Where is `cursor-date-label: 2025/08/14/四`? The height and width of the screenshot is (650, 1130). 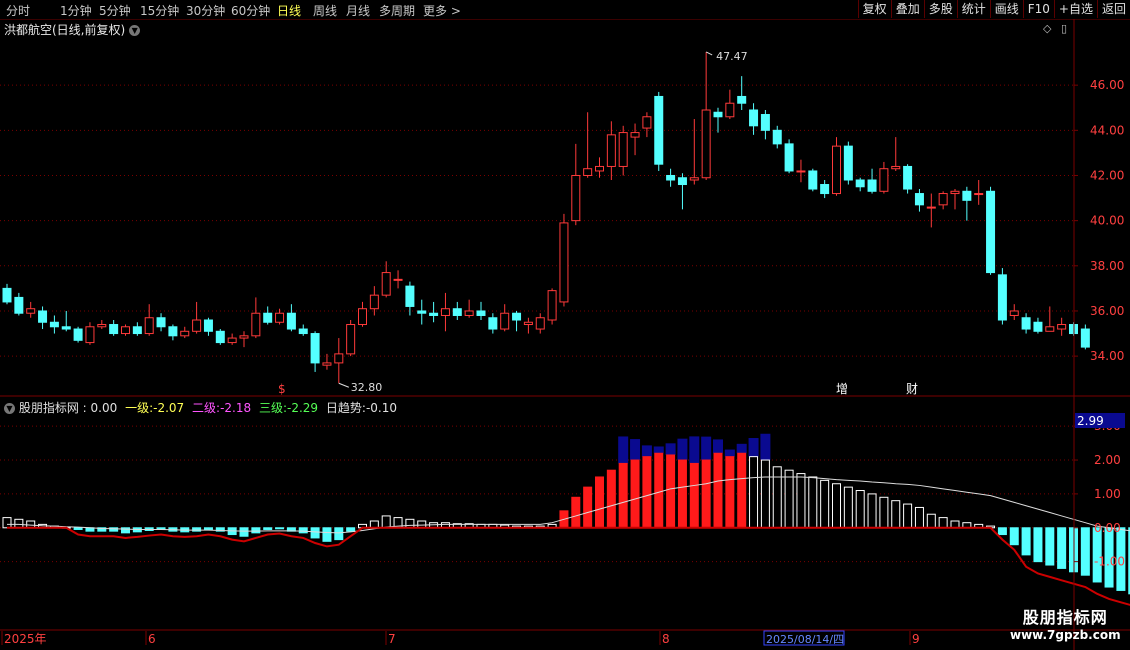
cursor-date-label: 2025/08/14/四 is located at coordinates (805, 639).